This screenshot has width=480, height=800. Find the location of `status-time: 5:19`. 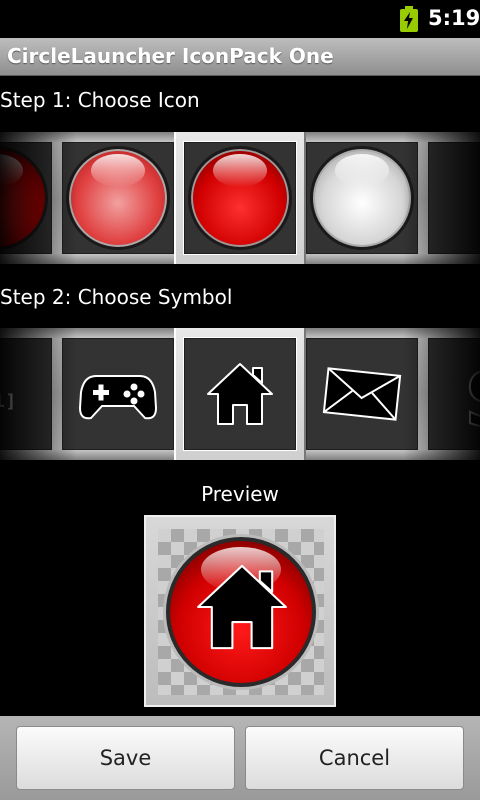

status-time: 5:19 is located at coordinates (454, 18).